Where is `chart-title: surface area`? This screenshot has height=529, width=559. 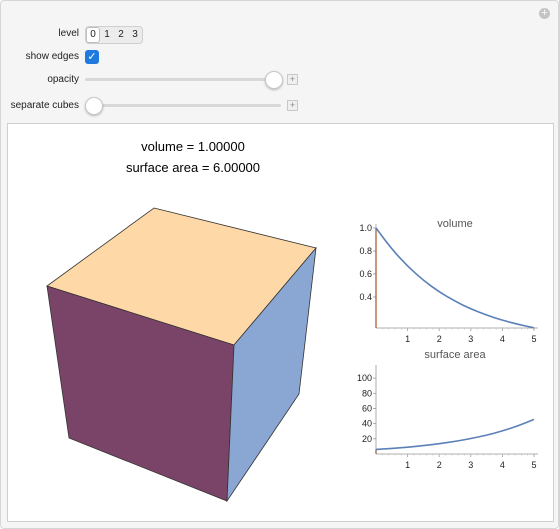
chart-title: surface area is located at coordinates (455, 355).